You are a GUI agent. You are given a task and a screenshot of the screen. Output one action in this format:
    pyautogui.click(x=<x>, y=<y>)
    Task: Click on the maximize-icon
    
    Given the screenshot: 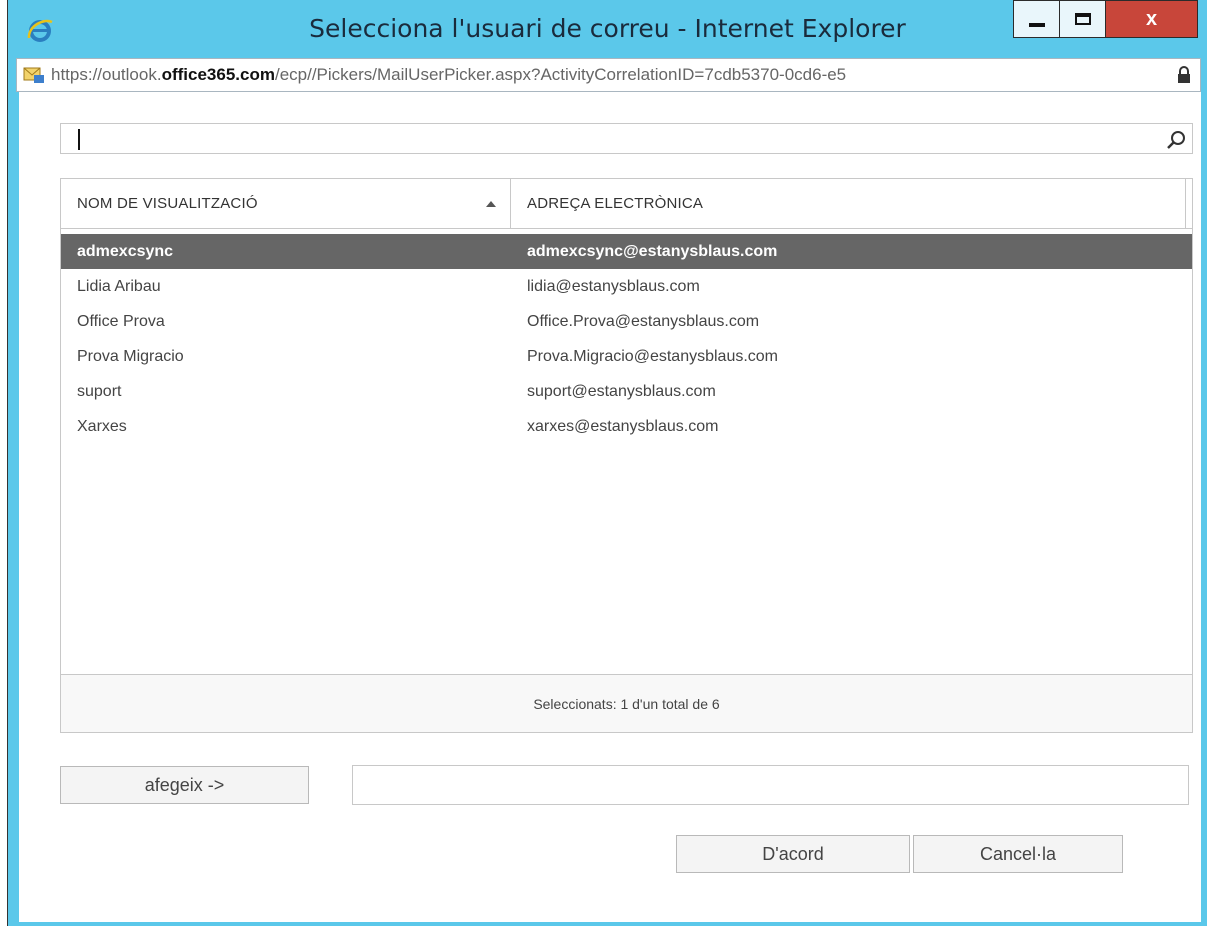 What is the action you would take?
    pyautogui.click(x=1082, y=19)
    